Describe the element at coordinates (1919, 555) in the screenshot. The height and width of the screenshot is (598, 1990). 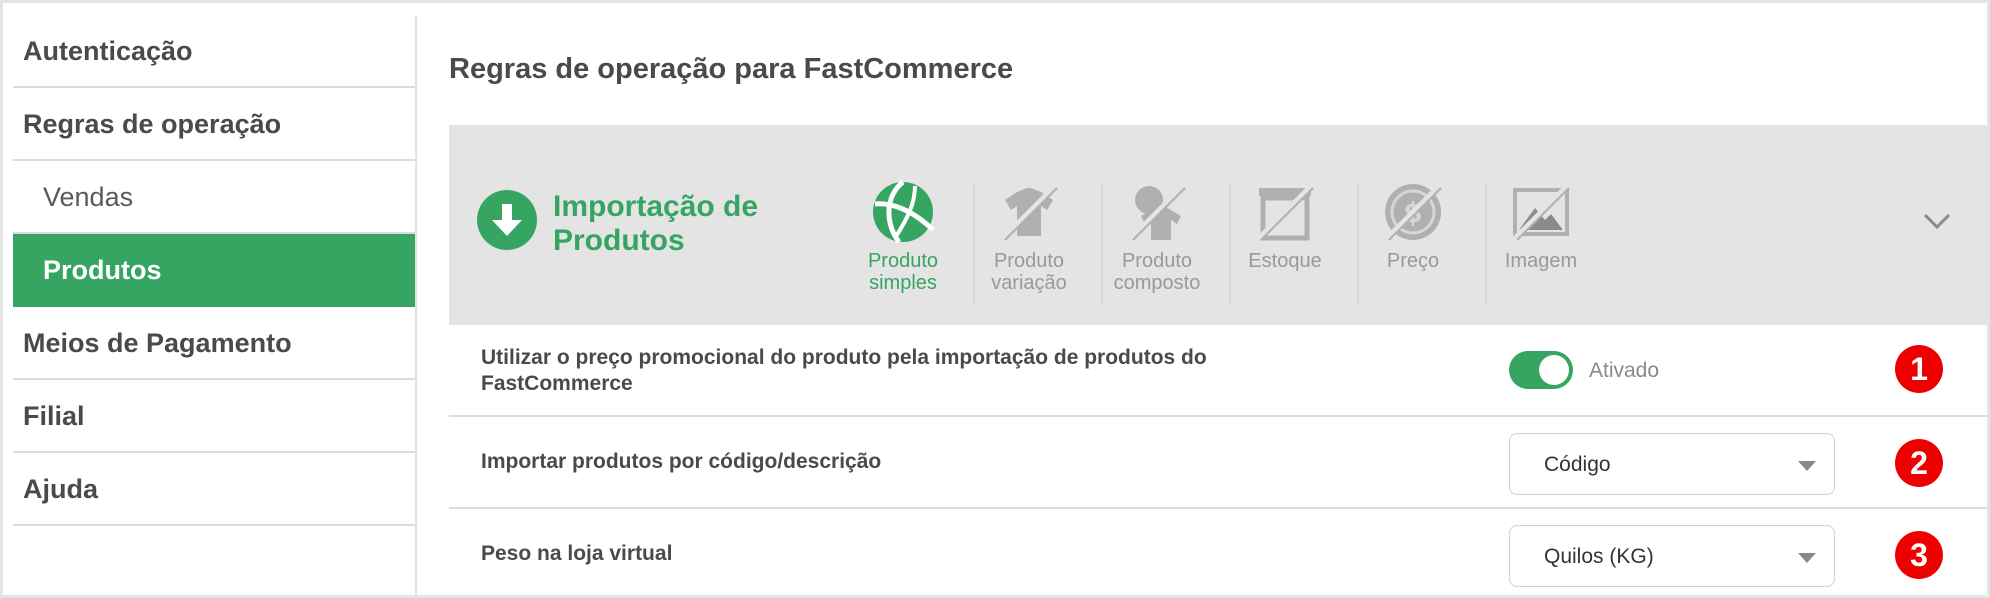
I see `annotation-badge-3: 3` at that location.